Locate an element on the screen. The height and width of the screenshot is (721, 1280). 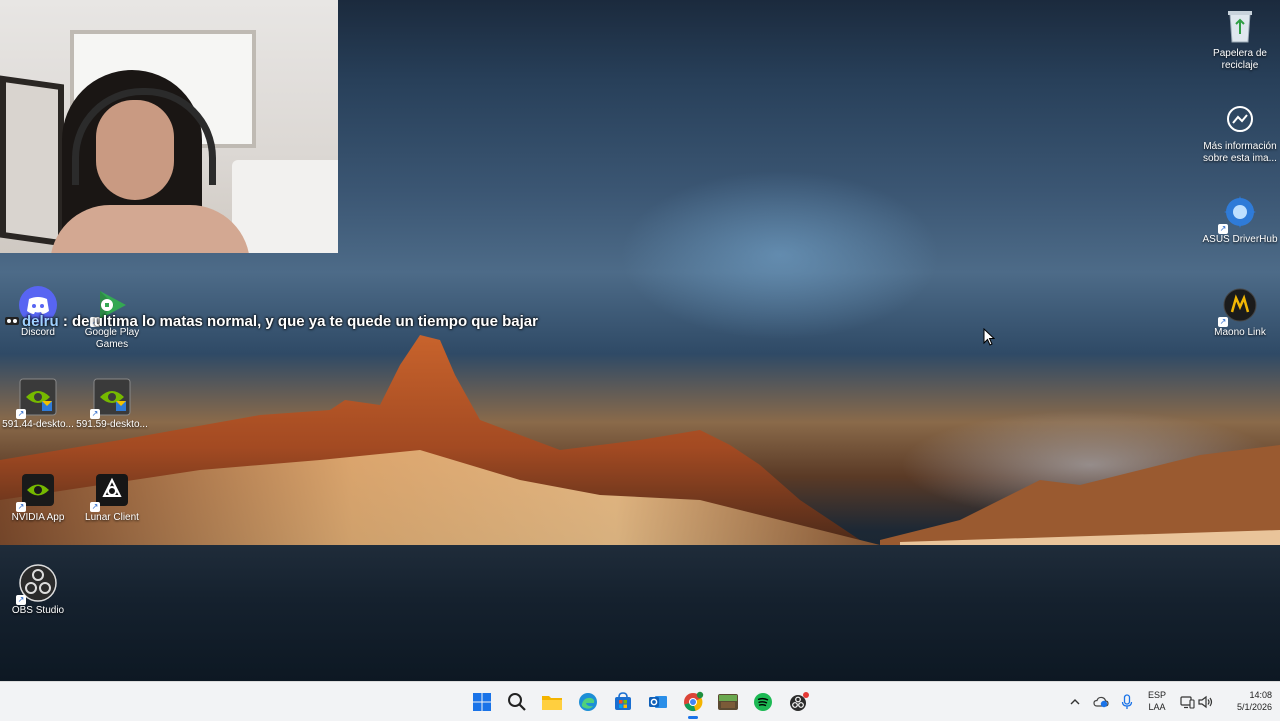
spotify-icon is located at coordinates (763, 702).